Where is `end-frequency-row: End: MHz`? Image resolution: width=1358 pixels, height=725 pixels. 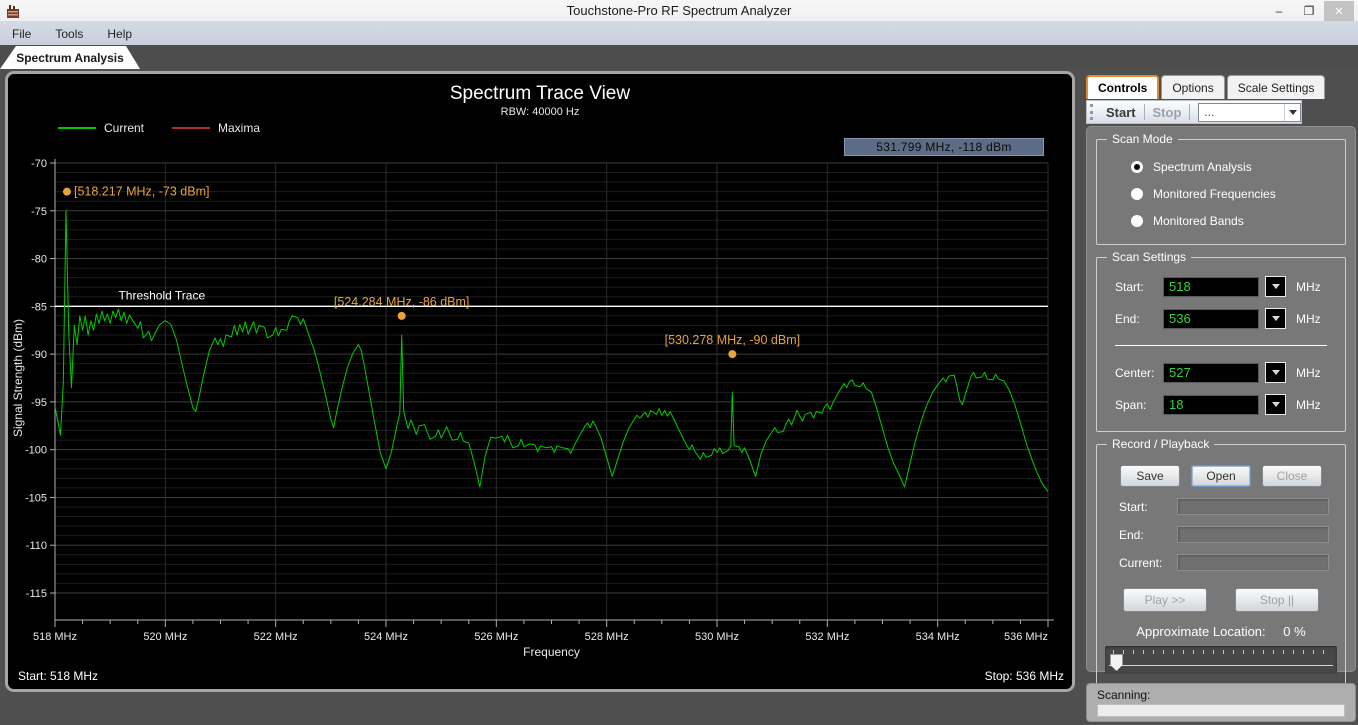
end-frequency-row: End: MHz is located at coordinates (1230, 318).